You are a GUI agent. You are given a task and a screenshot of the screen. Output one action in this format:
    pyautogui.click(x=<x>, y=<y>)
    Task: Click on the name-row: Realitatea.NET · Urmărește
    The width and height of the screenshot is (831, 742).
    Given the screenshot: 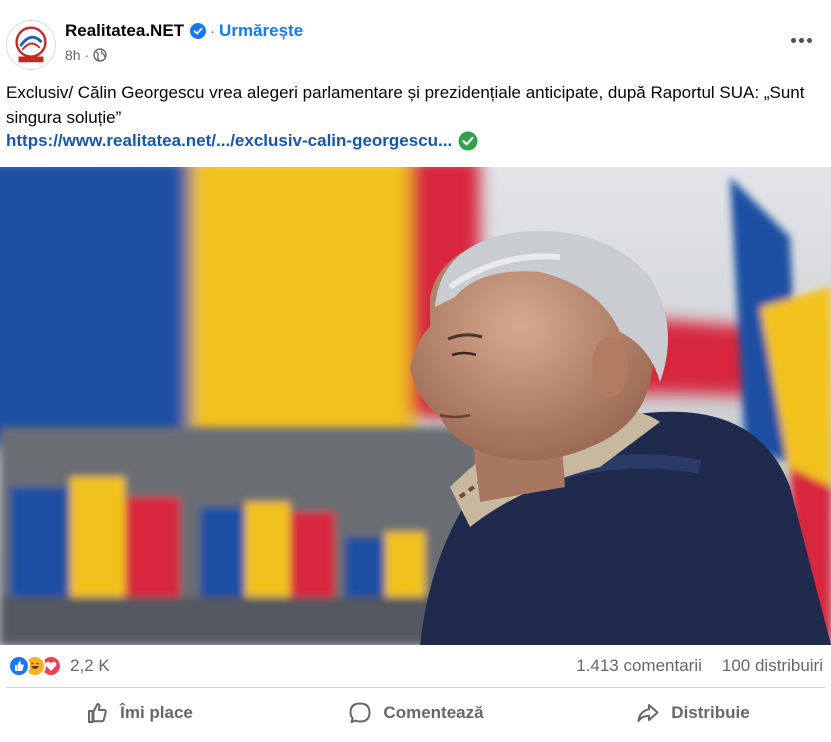 What is the action you would take?
    pyautogui.click(x=184, y=31)
    